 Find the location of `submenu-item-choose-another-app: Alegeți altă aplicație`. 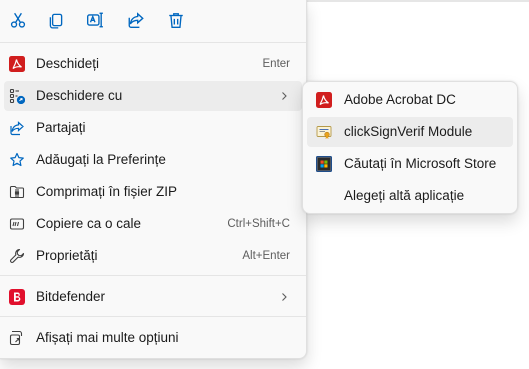

submenu-item-choose-another-app: Alegeți altă aplicație is located at coordinates (410, 196).